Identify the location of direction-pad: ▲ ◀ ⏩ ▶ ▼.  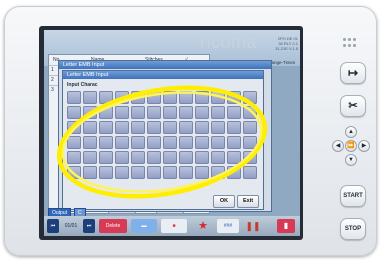
(352, 151).